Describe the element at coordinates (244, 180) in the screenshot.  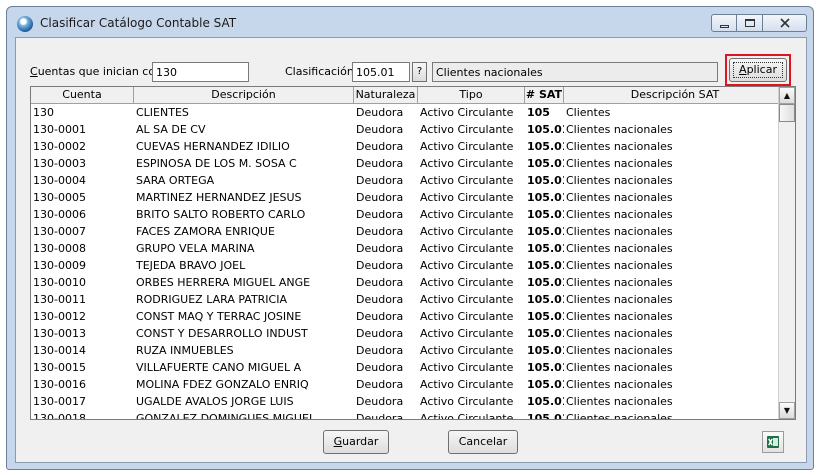
I see `cell-descripcion: SARA ORTEGA` at that location.